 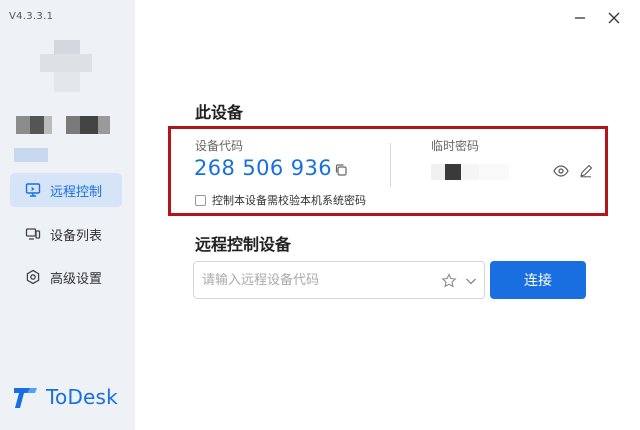 I want to click on star-icon, so click(x=449, y=280).